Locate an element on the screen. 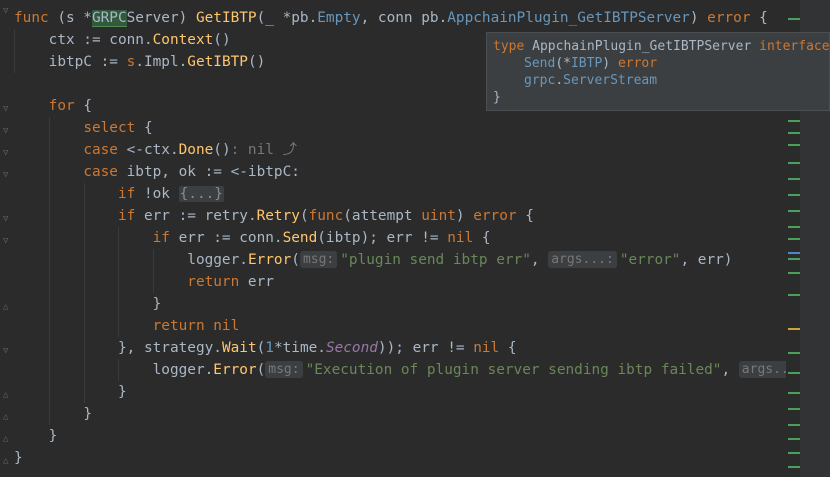 This screenshot has width=830, height=477. code-line-21: } is located at coordinates (18, 458).